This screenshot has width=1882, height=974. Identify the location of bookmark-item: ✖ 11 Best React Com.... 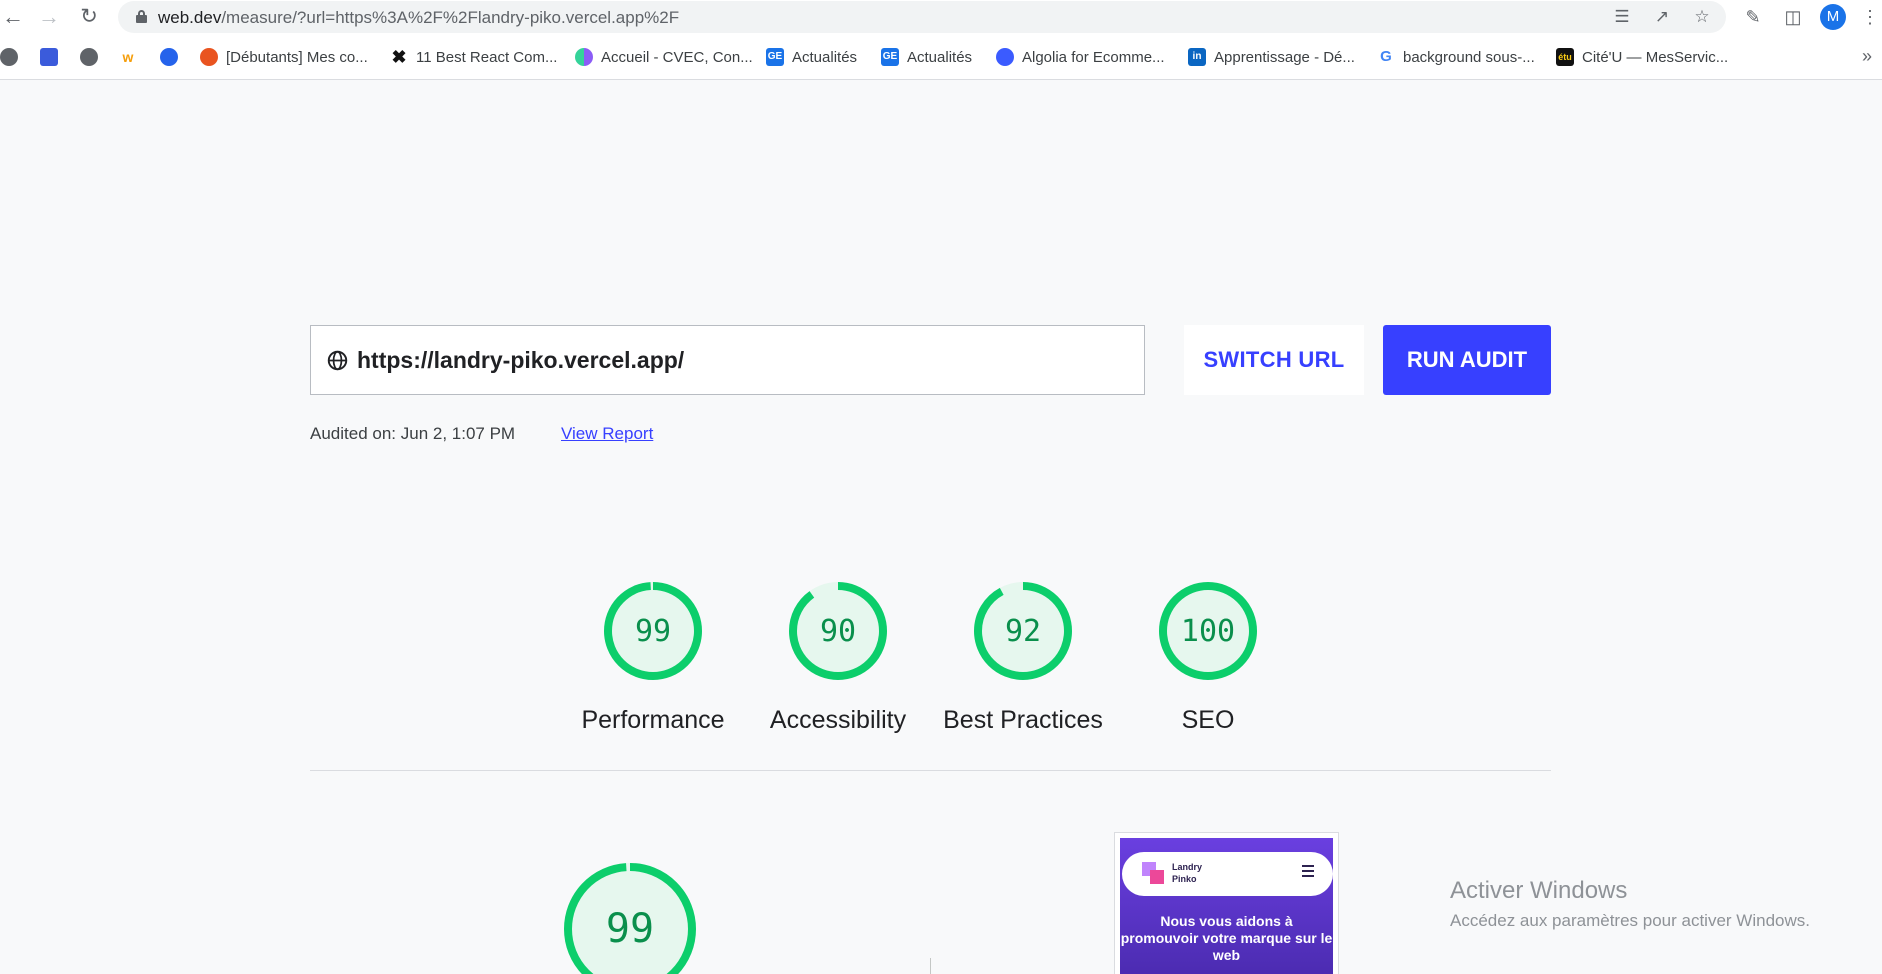
(473, 57).